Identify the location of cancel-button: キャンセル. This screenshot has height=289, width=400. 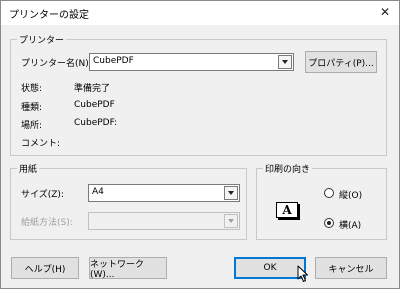
(351, 268).